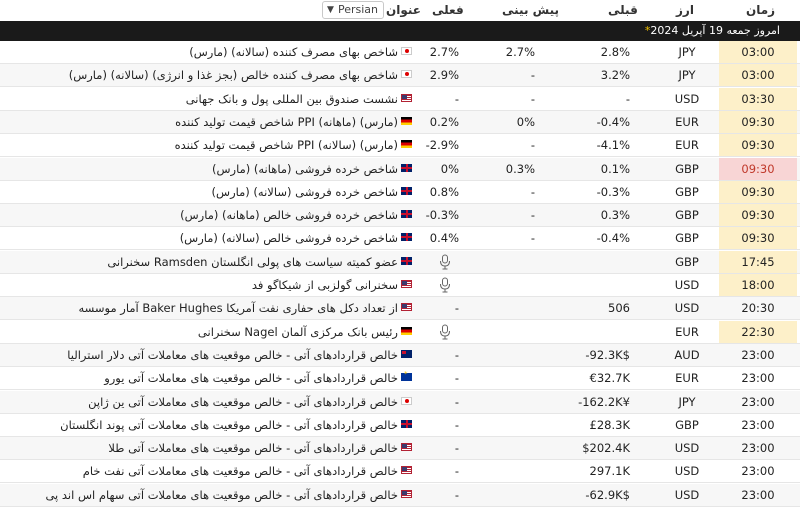 This screenshot has height=514, width=800. Describe the element at coordinates (406, 447) in the screenshot. I see `flag-us-icon` at that location.